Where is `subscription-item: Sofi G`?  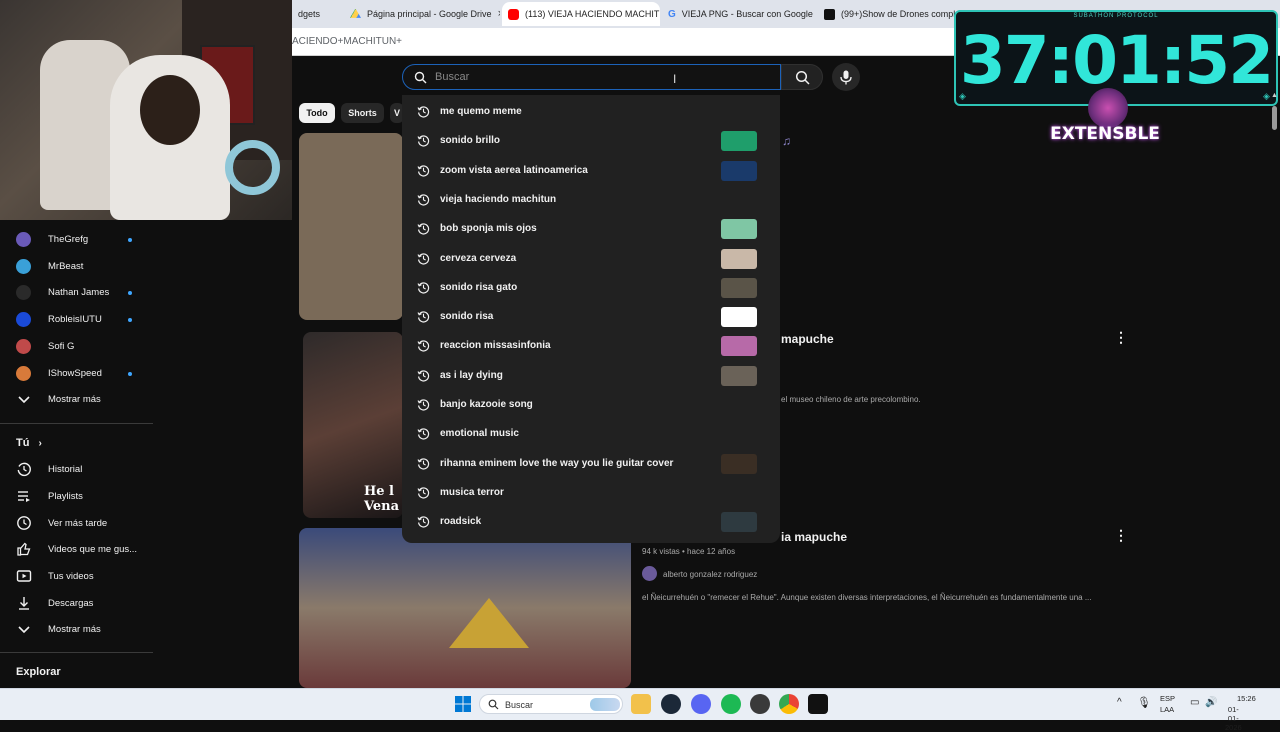 subscription-item: Sofi G is located at coordinates (76, 346).